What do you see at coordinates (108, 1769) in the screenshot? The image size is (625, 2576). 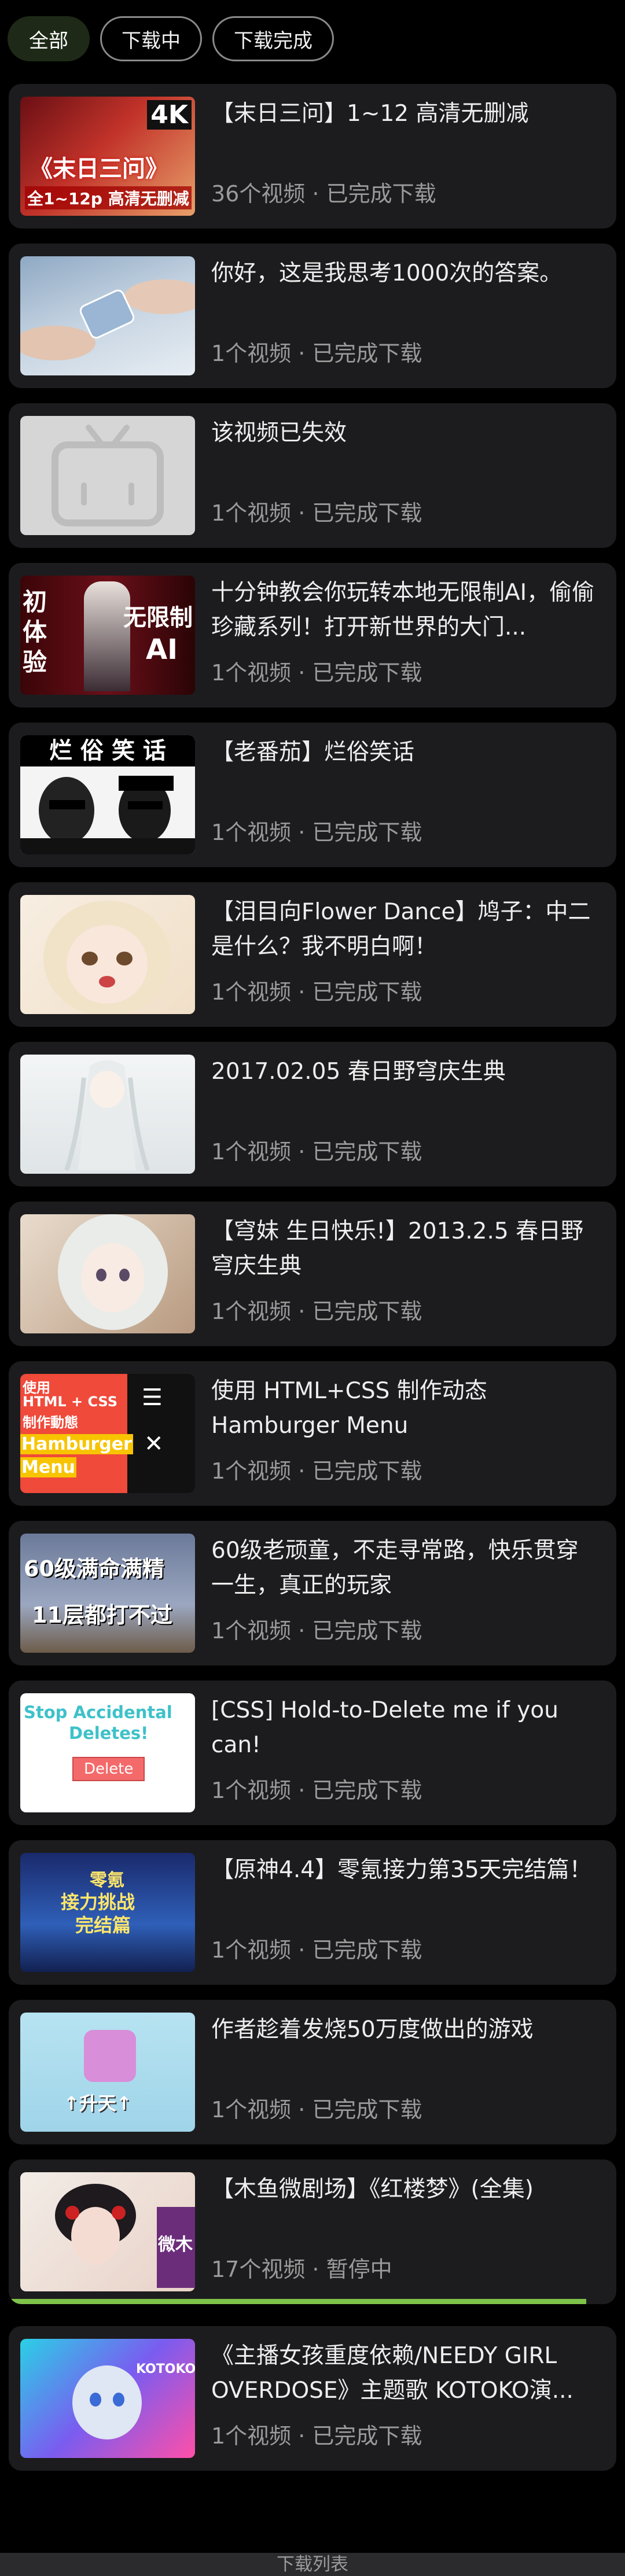 I see `thumbnail-delete-button: Delete` at bounding box center [108, 1769].